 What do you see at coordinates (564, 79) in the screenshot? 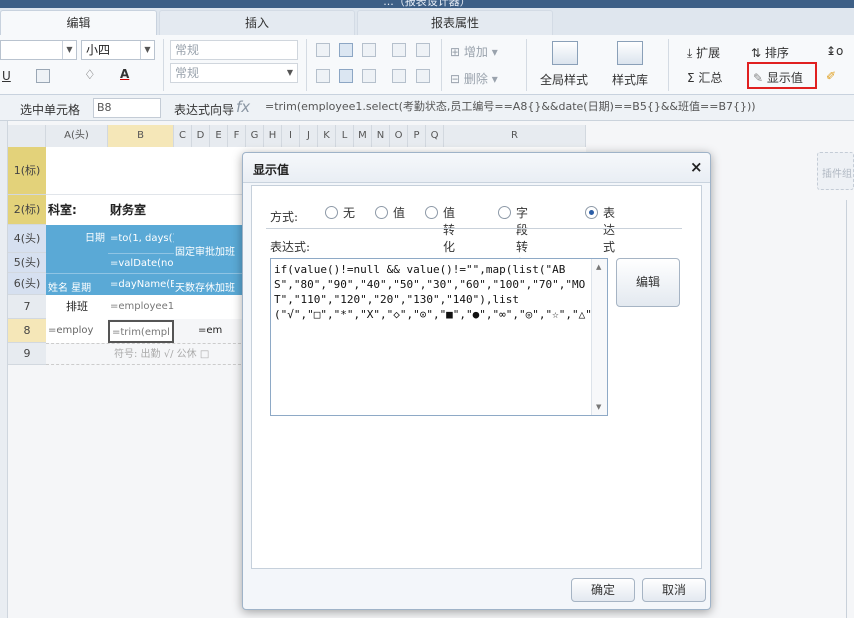
I see `global-style-button: 全局样式` at bounding box center [564, 79].